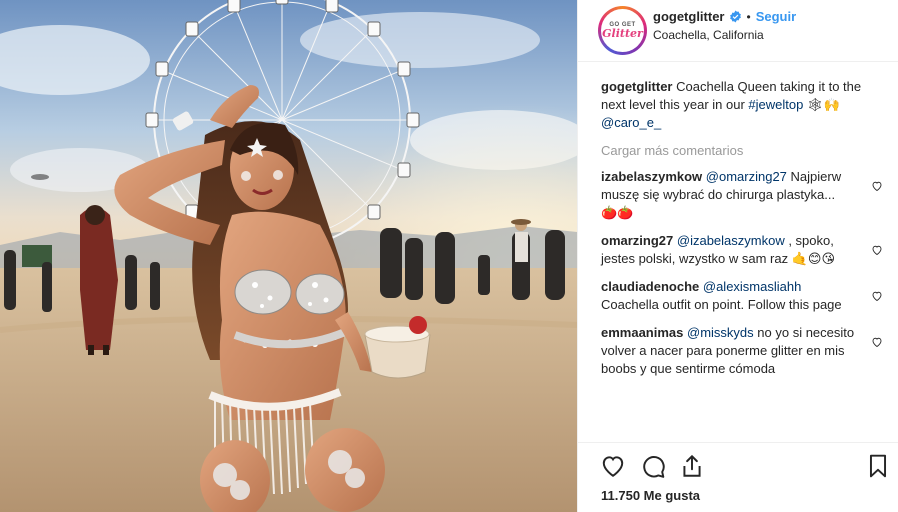 Image resolution: width=898 pixels, height=512 pixels. What do you see at coordinates (622, 33) in the screenshot?
I see `avatar-logo-line2: Glitter` at bounding box center [622, 33].